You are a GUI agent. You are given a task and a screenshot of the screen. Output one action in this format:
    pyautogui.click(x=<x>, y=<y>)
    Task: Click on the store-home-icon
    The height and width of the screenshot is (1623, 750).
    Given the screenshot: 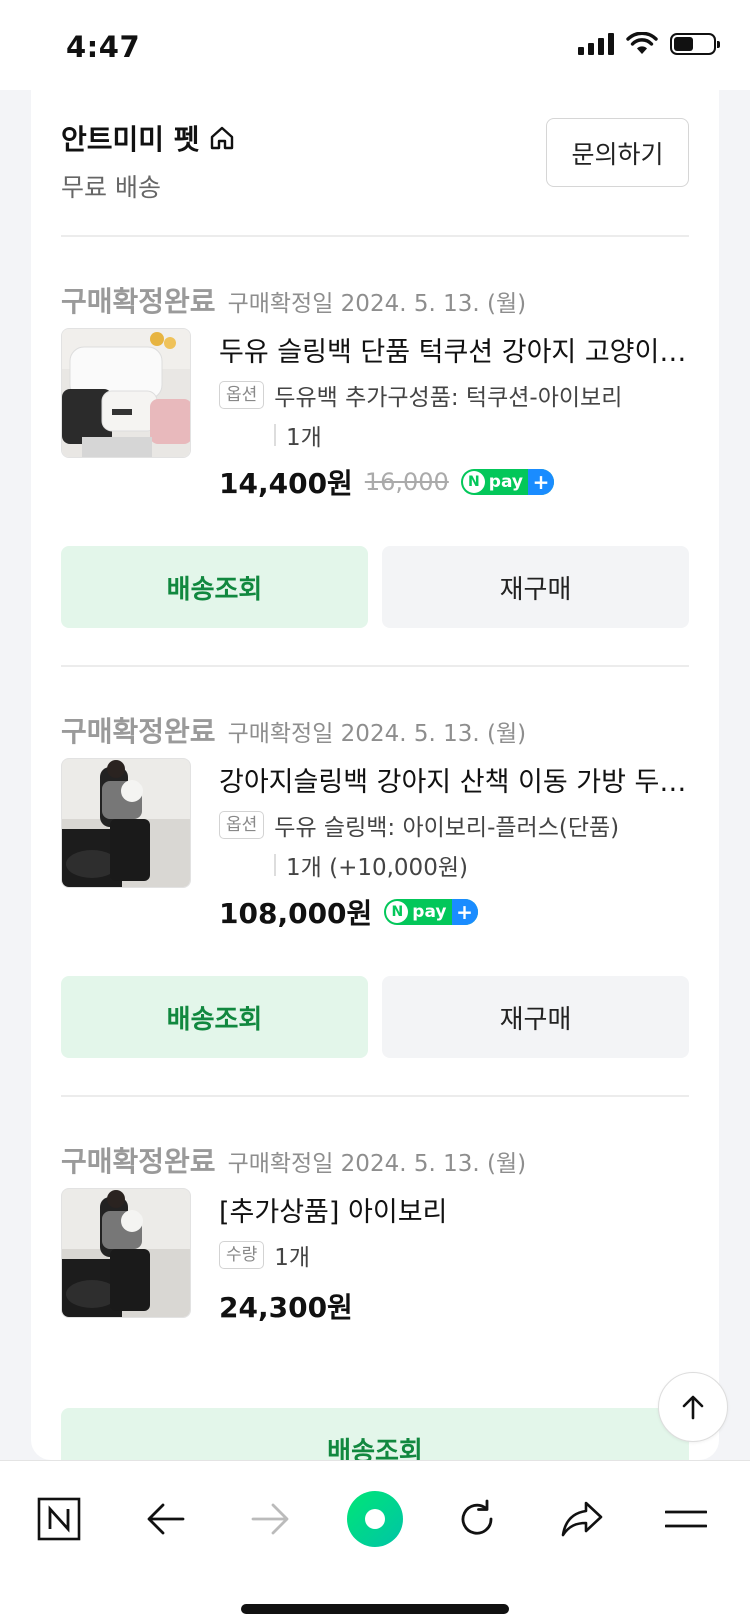 What is the action you would take?
    pyautogui.click(x=221, y=138)
    